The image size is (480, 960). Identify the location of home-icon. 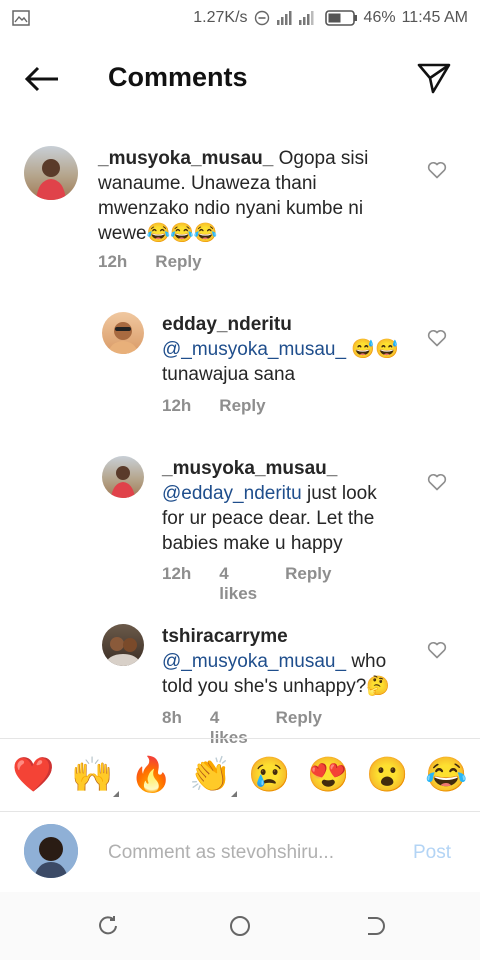
(240, 926).